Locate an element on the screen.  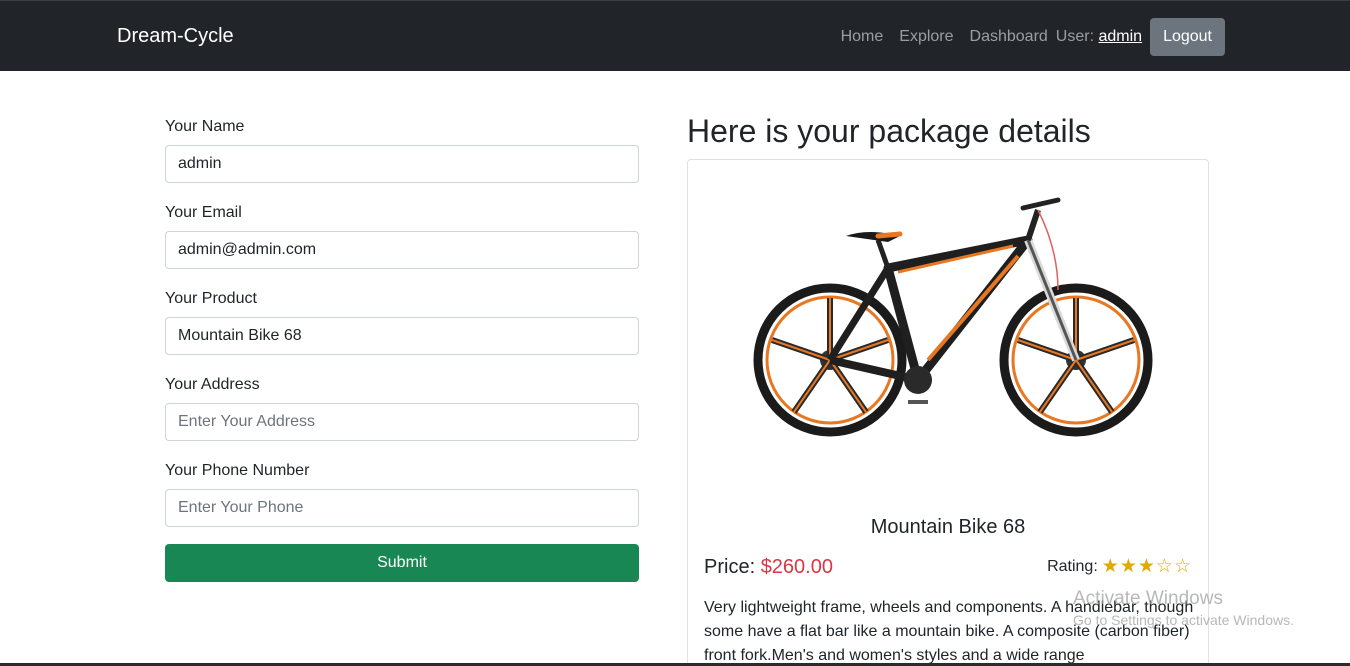
rating-stars: ★ ★ ★ ☆ ☆ is located at coordinates (1147, 566).